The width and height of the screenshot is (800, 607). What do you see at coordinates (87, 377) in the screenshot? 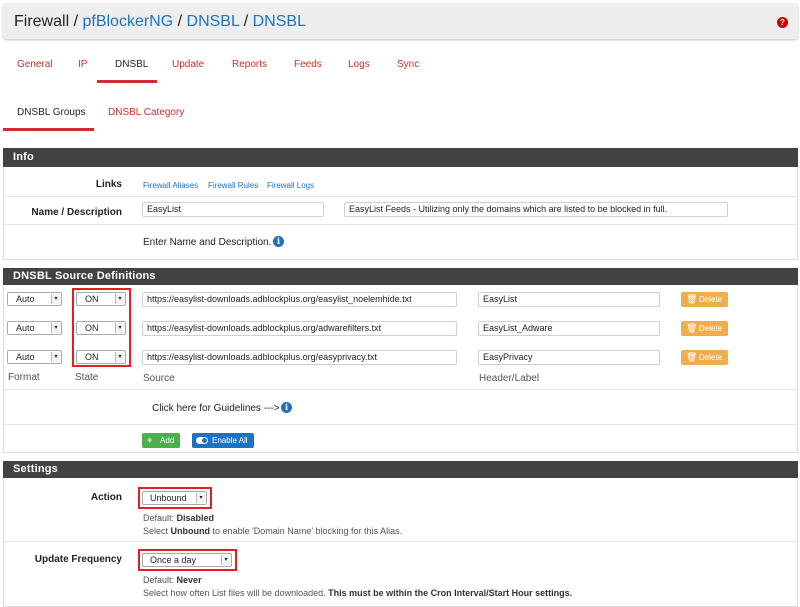
I see `column-label-state: State` at bounding box center [87, 377].